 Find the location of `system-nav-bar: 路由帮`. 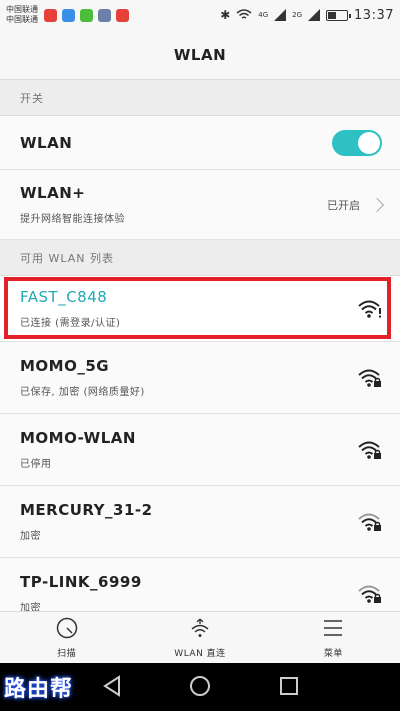

system-nav-bar: 路由帮 is located at coordinates (200, 687).